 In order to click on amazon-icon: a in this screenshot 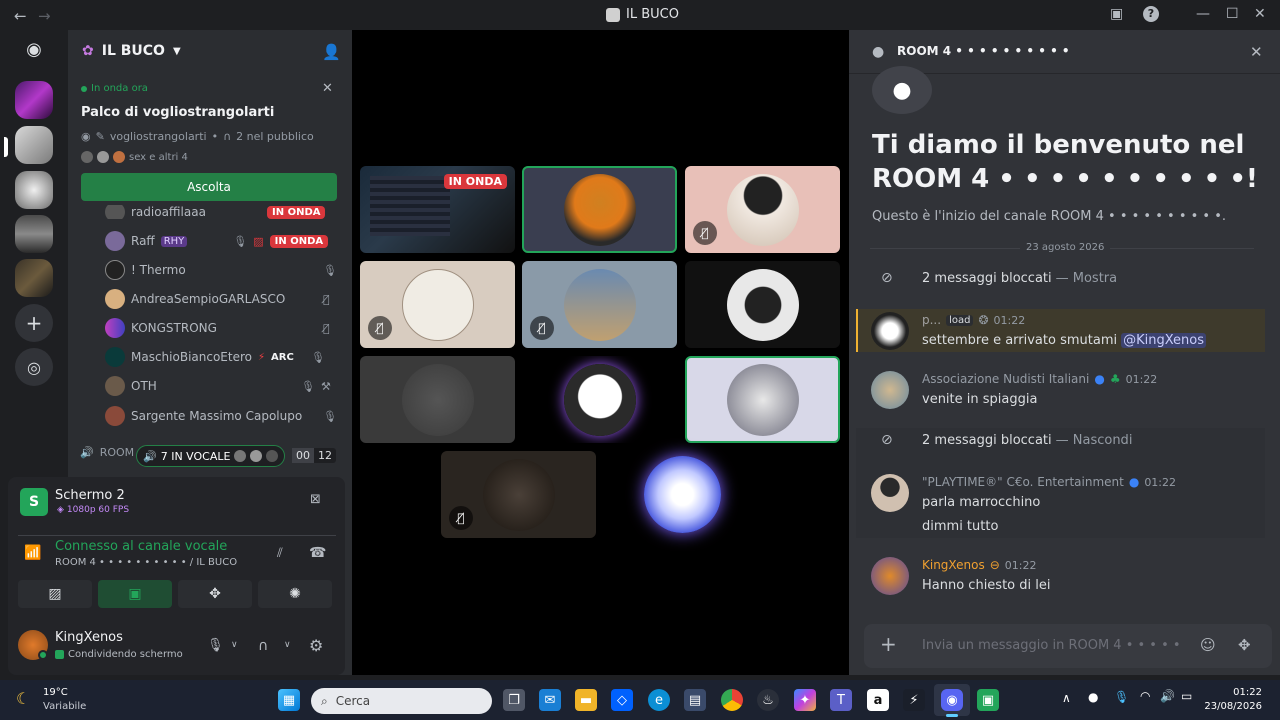, I will do `click(878, 700)`.